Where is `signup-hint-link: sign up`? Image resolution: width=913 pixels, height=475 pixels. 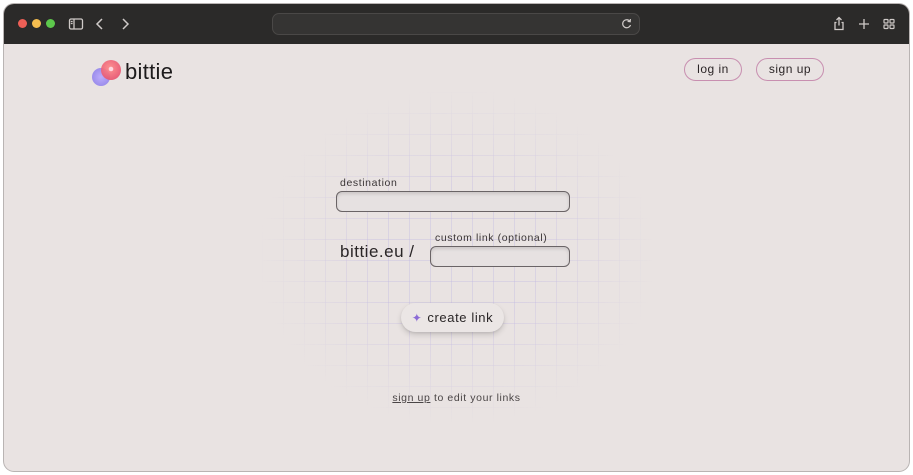 signup-hint-link: sign up is located at coordinates (411, 398).